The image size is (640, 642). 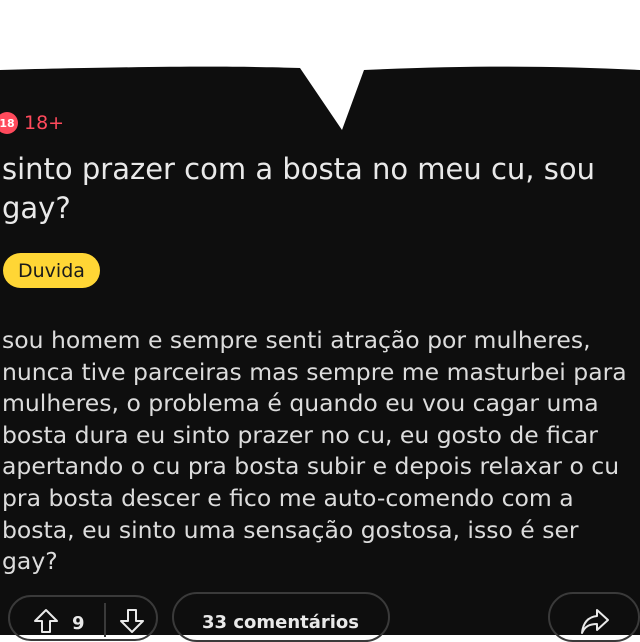 What do you see at coordinates (105, 620) in the screenshot?
I see `vote-divider` at bounding box center [105, 620].